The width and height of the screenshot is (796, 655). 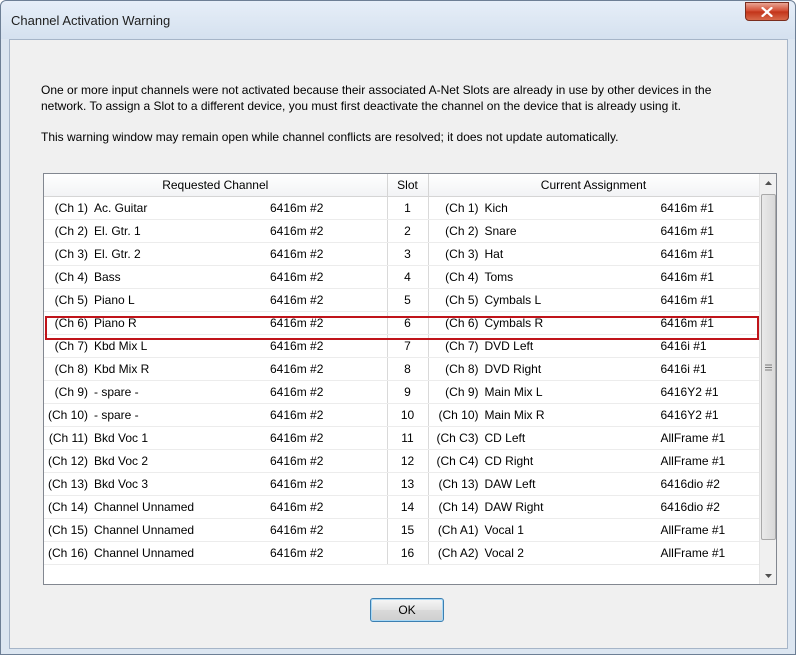 What do you see at coordinates (458, 552) in the screenshot?
I see `current-channel-number: (Ch A2)` at bounding box center [458, 552].